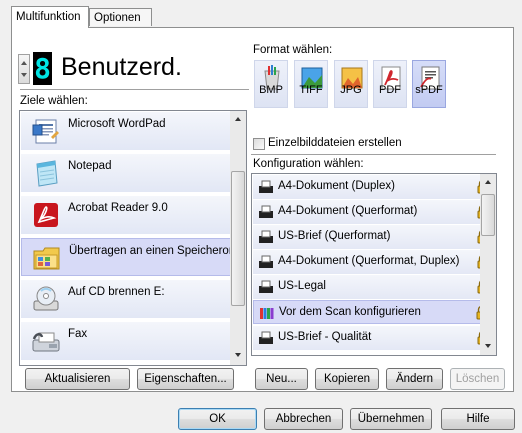 This screenshot has width=522, height=433. What do you see at coordinates (303, 419) in the screenshot?
I see `cancel-button: Abbrechen` at bounding box center [303, 419].